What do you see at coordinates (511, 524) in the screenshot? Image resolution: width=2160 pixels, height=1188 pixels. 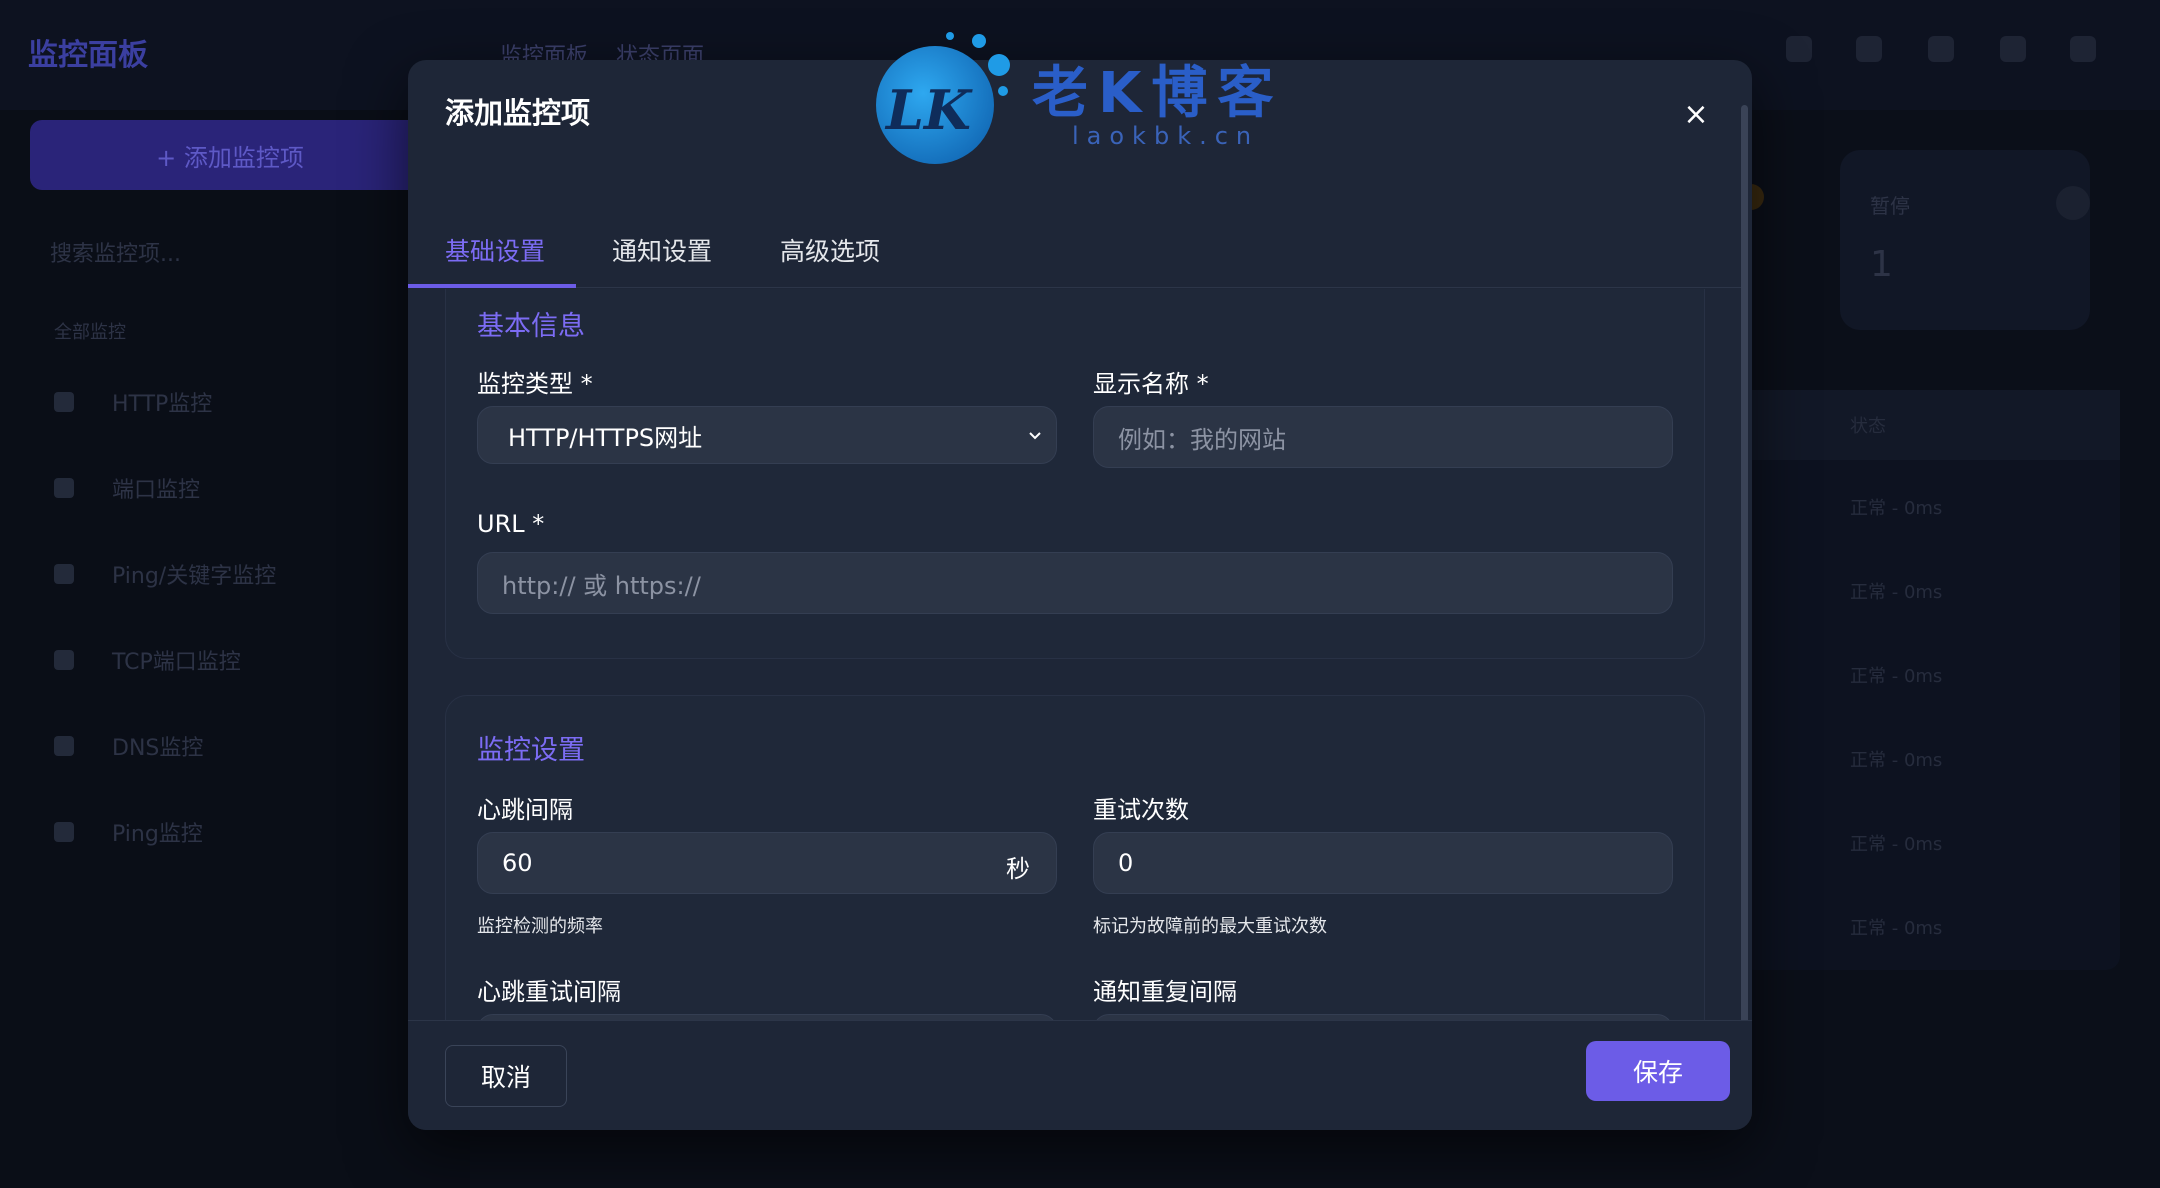 I see `url-label: URL *` at bounding box center [511, 524].